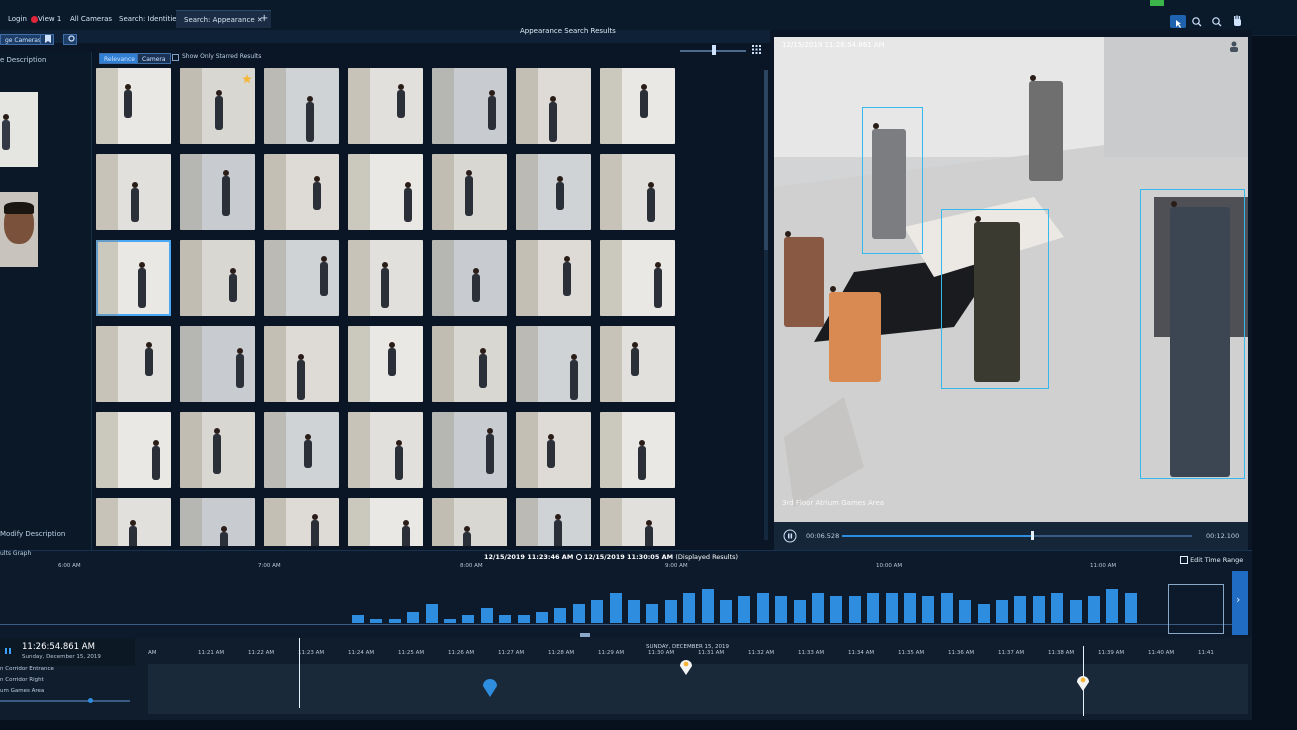 The width and height of the screenshot is (1297, 730). What do you see at coordinates (27, 669) in the screenshot?
I see `track-label: n Corridor Entrance` at bounding box center [27, 669].